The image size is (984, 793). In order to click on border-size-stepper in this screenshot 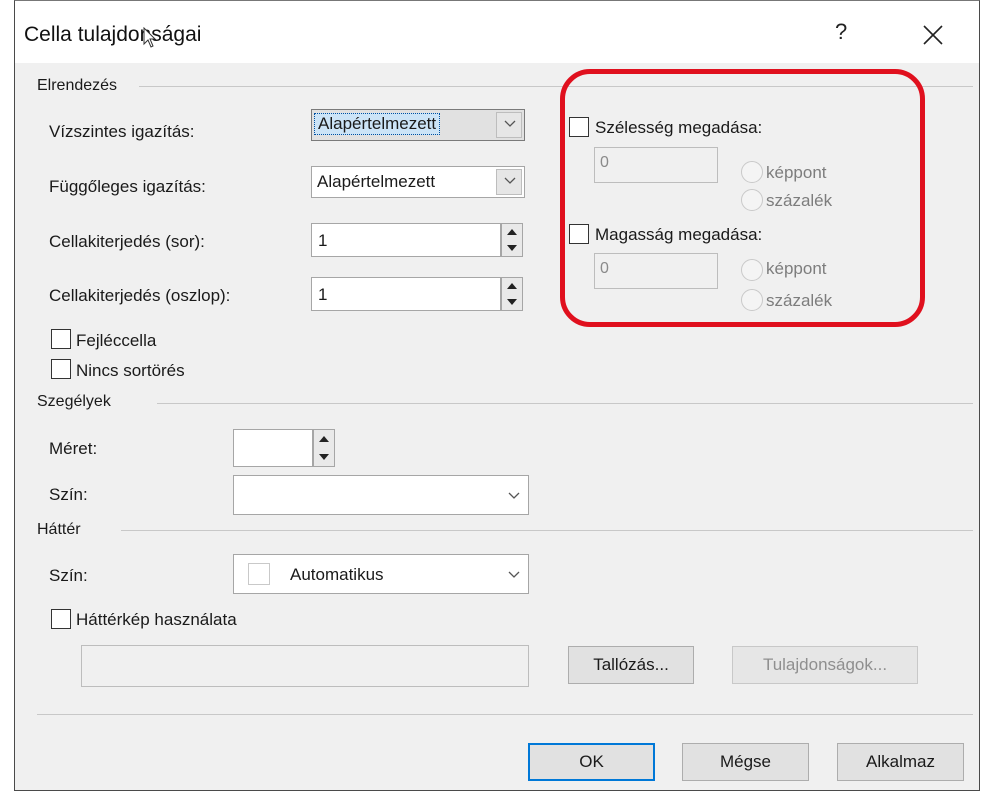, I will do `click(324, 448)`.